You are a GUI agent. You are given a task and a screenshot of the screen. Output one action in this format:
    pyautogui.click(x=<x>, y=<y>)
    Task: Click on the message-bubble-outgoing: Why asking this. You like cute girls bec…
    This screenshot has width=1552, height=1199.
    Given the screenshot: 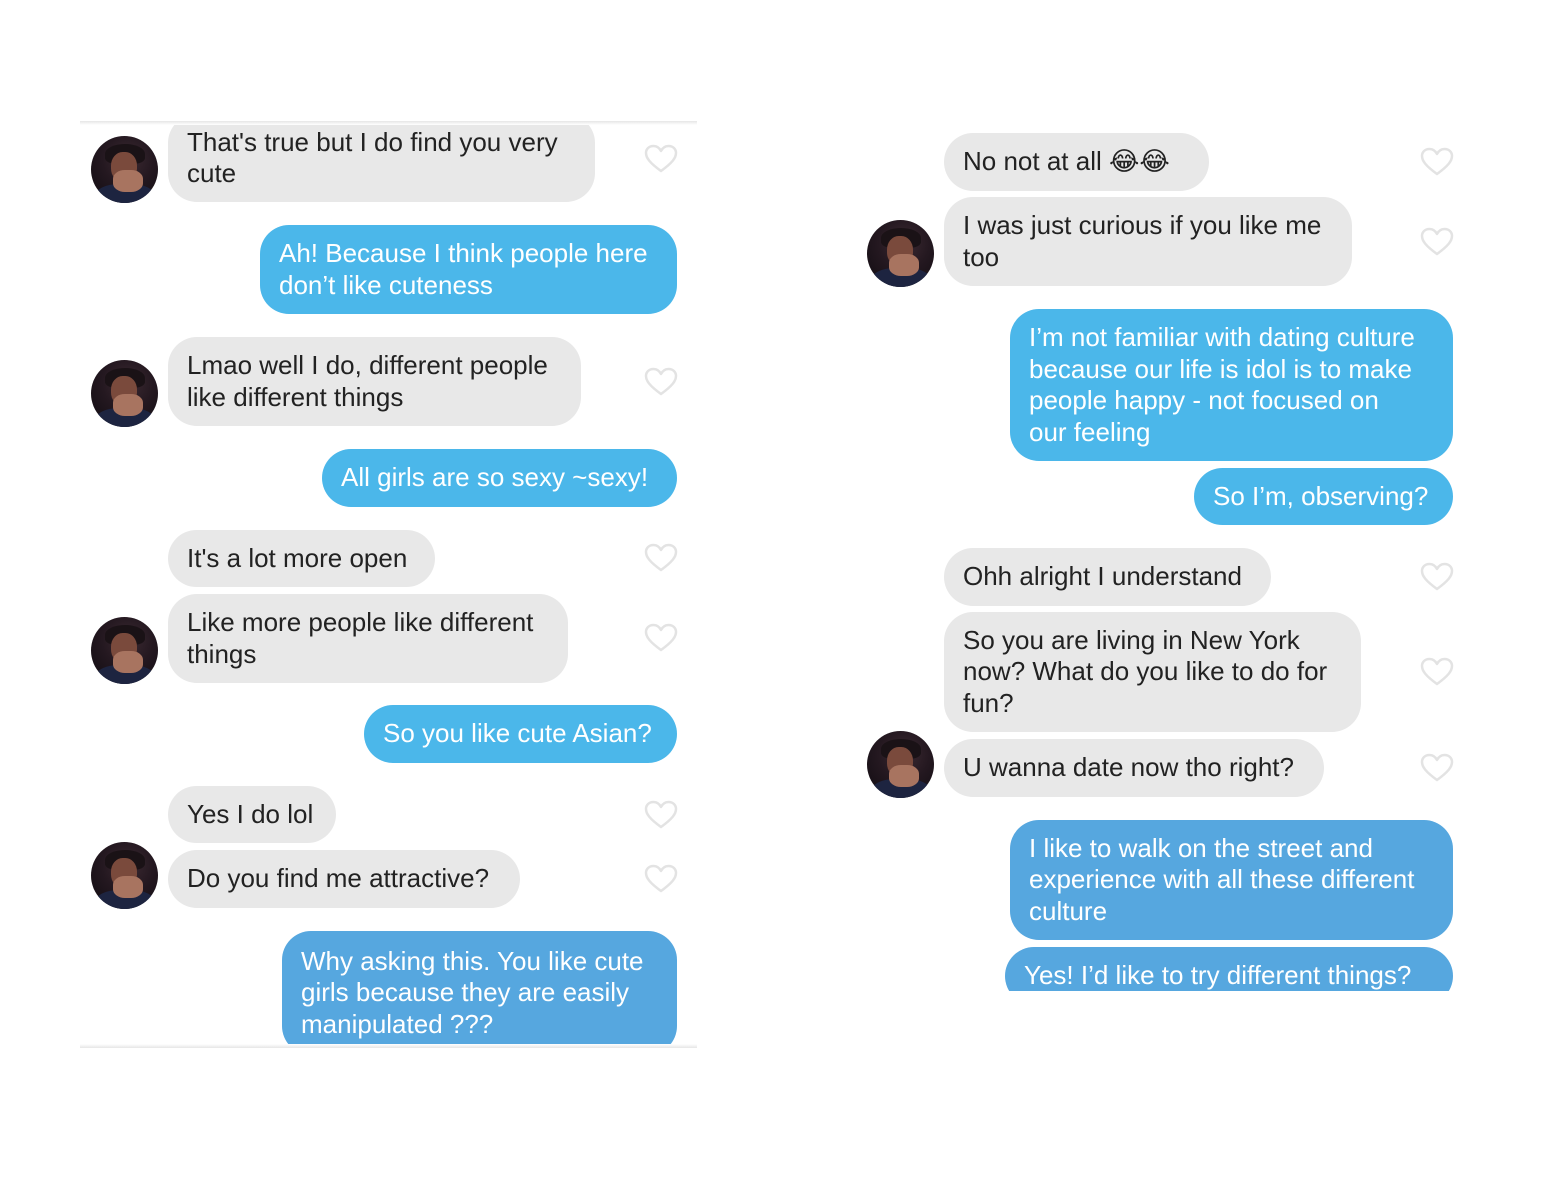 What is the action you would take?
    pyautogui.click(x=479, y=989)
    